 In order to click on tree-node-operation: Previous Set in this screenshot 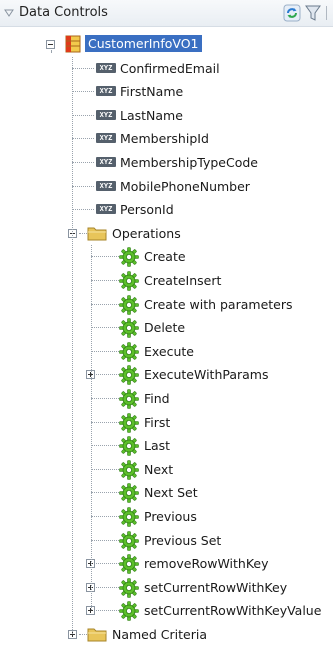, I will do `click(166, 540)`.